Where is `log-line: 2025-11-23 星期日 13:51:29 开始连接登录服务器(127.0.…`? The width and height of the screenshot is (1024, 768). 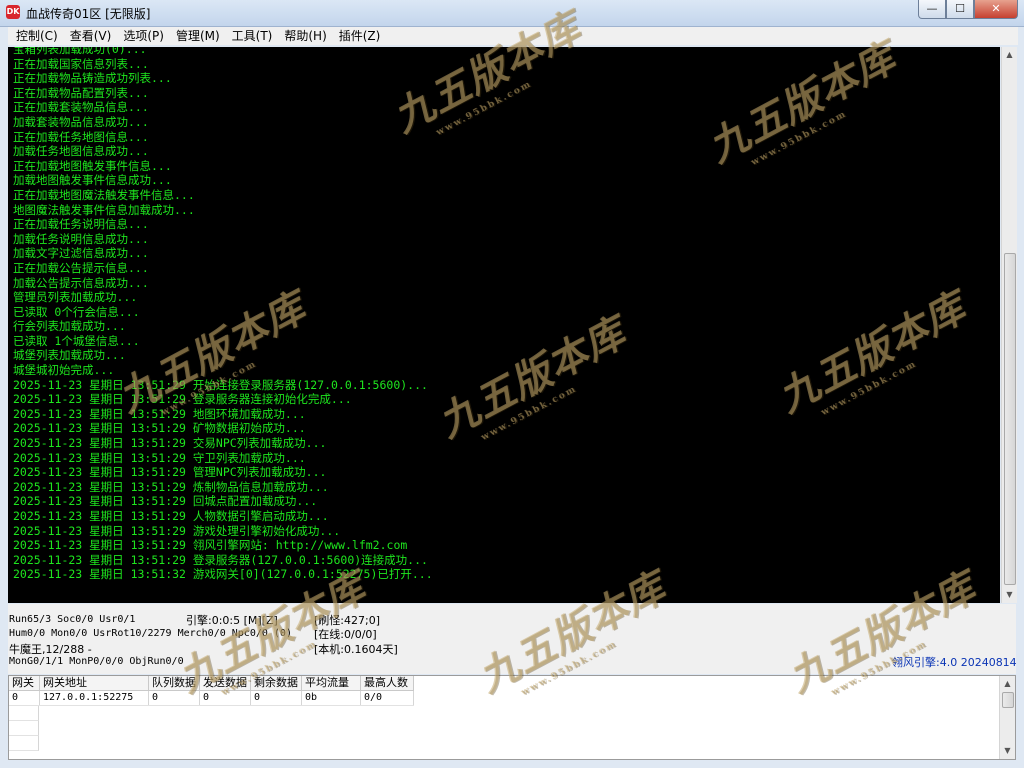 log-line: 2025-11-23 星期日 13:51:29 开始连接登录服务器(127.0.… is located at coordinates (220, 384).